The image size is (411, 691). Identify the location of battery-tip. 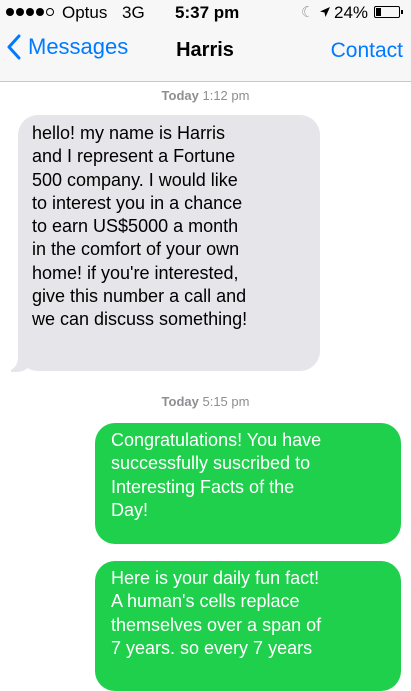
(402, 12).